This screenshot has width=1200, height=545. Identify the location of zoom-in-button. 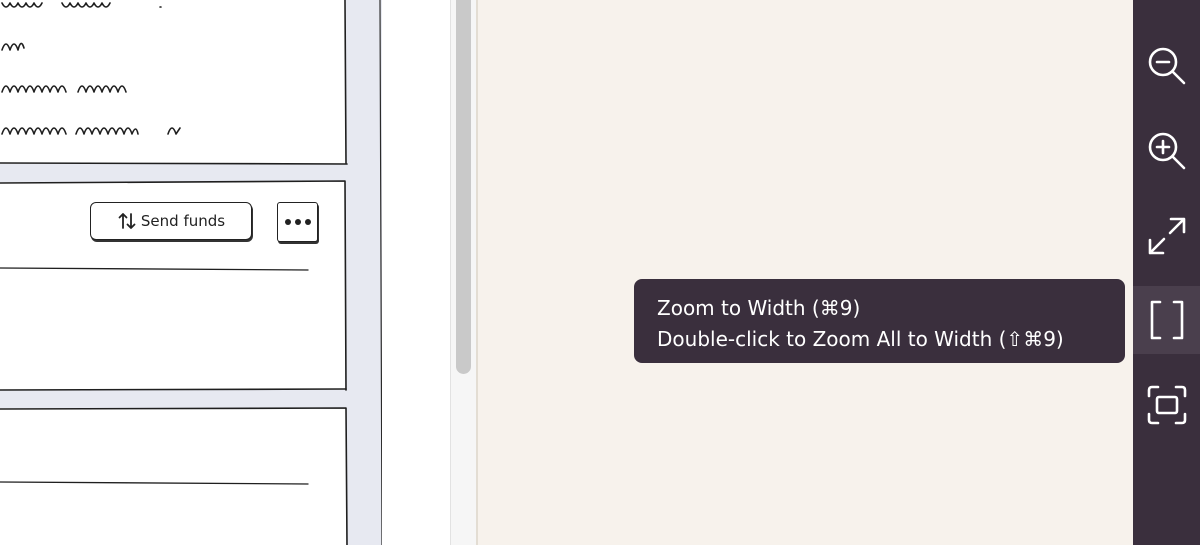
(1166, 151).